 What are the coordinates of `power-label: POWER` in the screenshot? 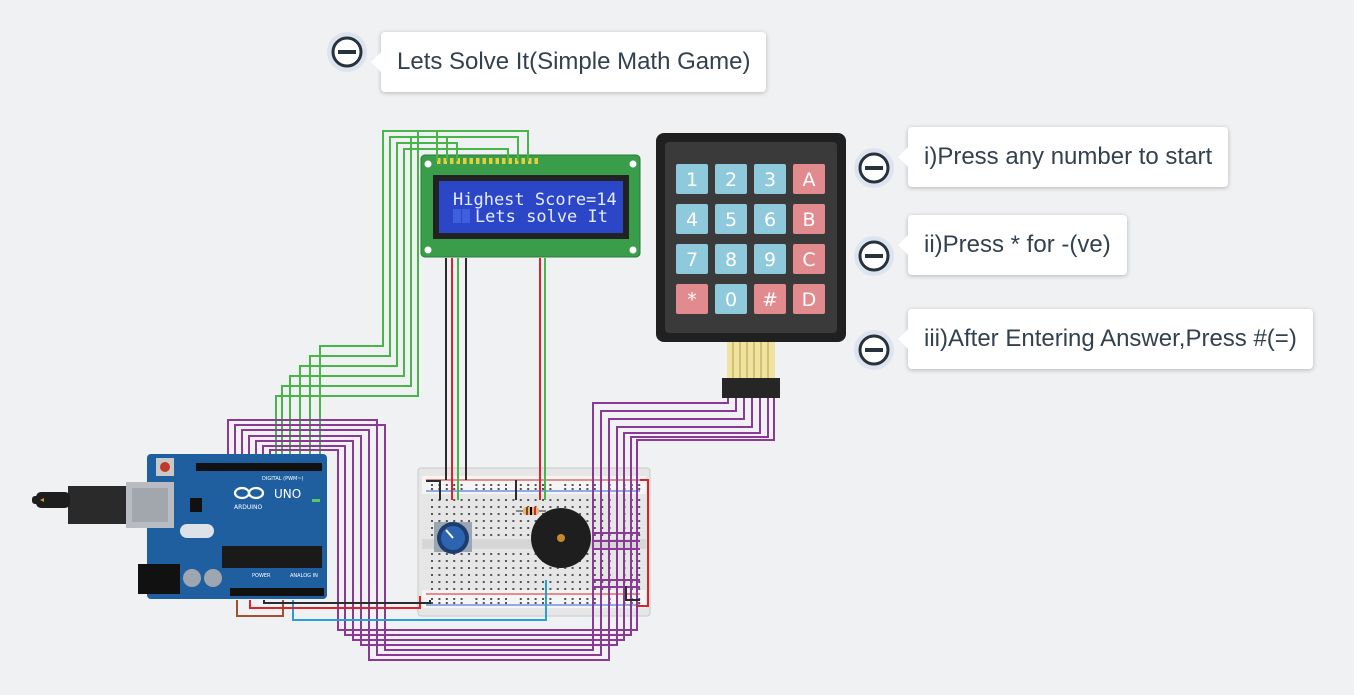 It's located at (261, 576).